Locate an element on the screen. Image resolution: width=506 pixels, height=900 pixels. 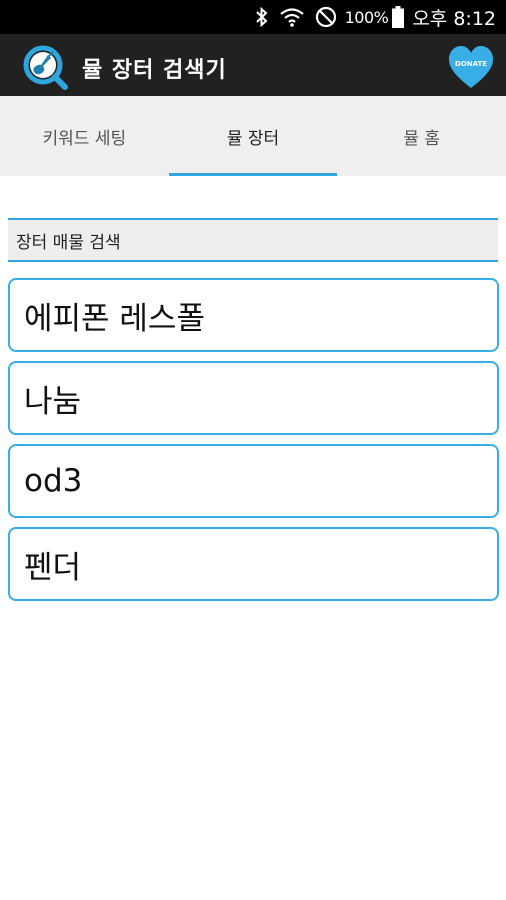
keyword-button-nanum: 나눔 is located at coordinates (253, 398).